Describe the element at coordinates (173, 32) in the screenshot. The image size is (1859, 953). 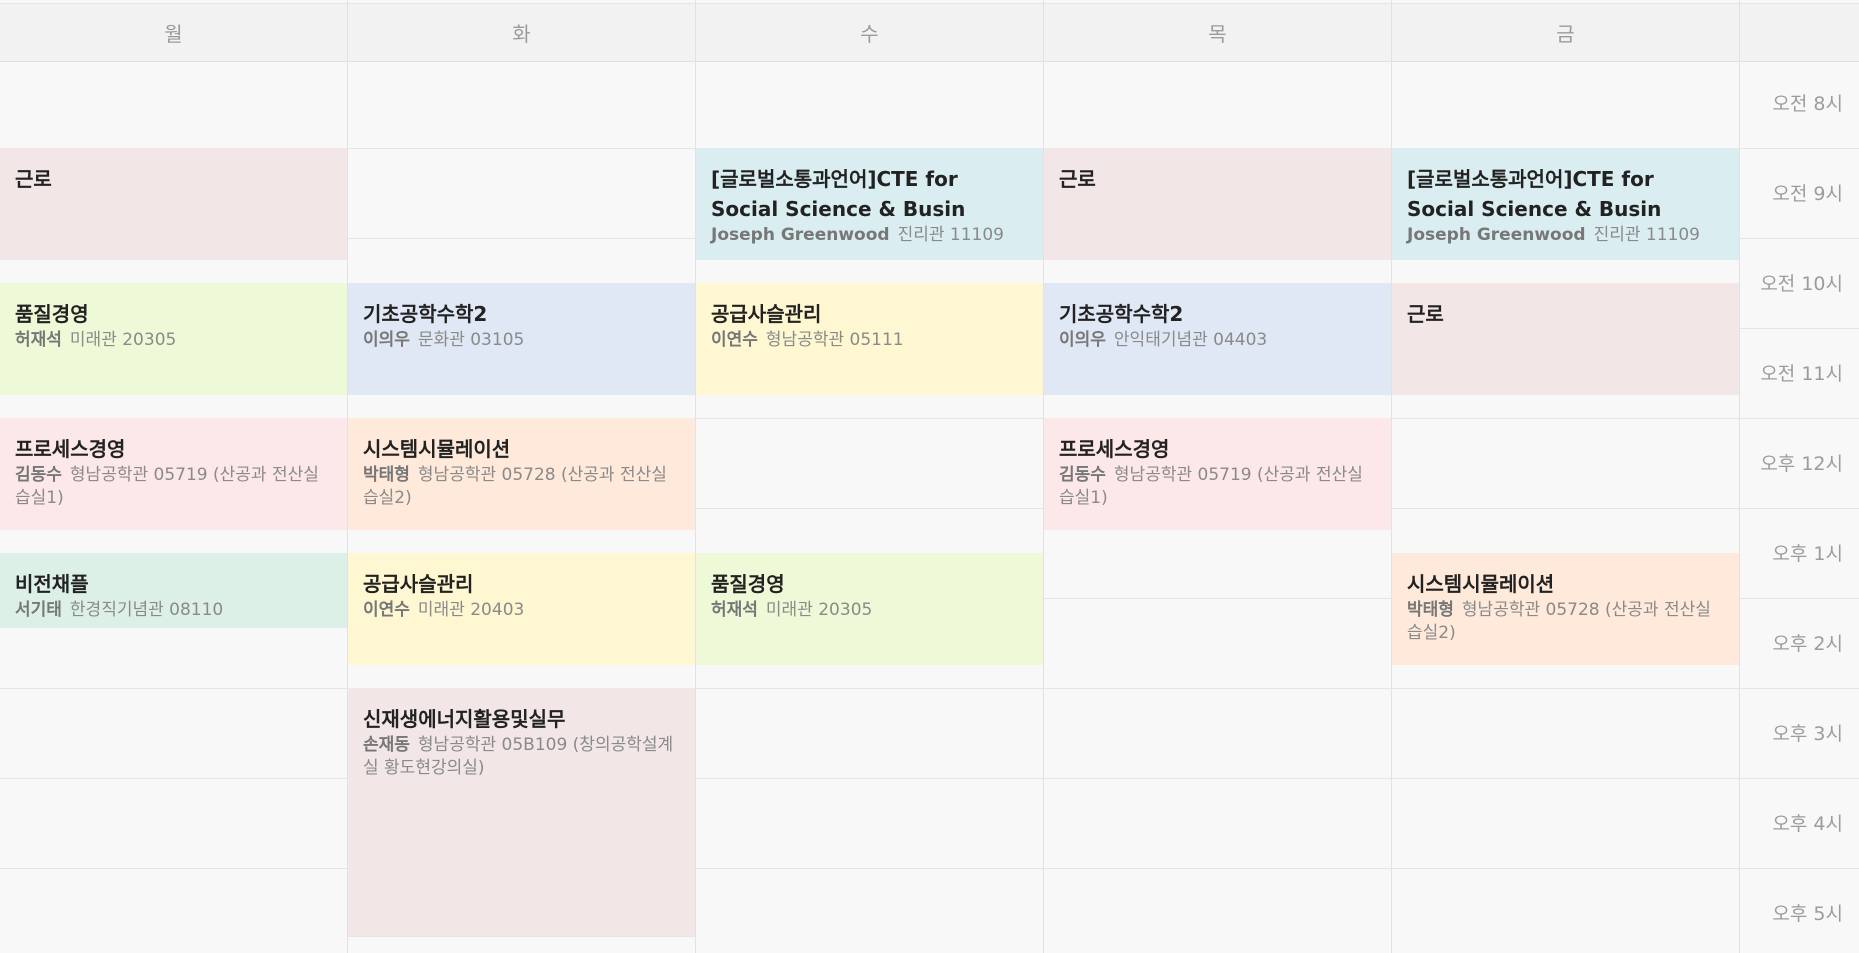
I see `day-header-mon: 월` at that location.